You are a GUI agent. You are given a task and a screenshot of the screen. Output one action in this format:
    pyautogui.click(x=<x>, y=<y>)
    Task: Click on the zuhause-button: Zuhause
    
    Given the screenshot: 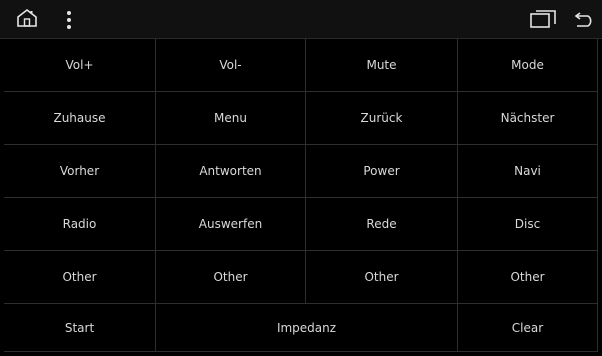 What is the action you would take?
    pyautogui.click(x=80, y=118)
    